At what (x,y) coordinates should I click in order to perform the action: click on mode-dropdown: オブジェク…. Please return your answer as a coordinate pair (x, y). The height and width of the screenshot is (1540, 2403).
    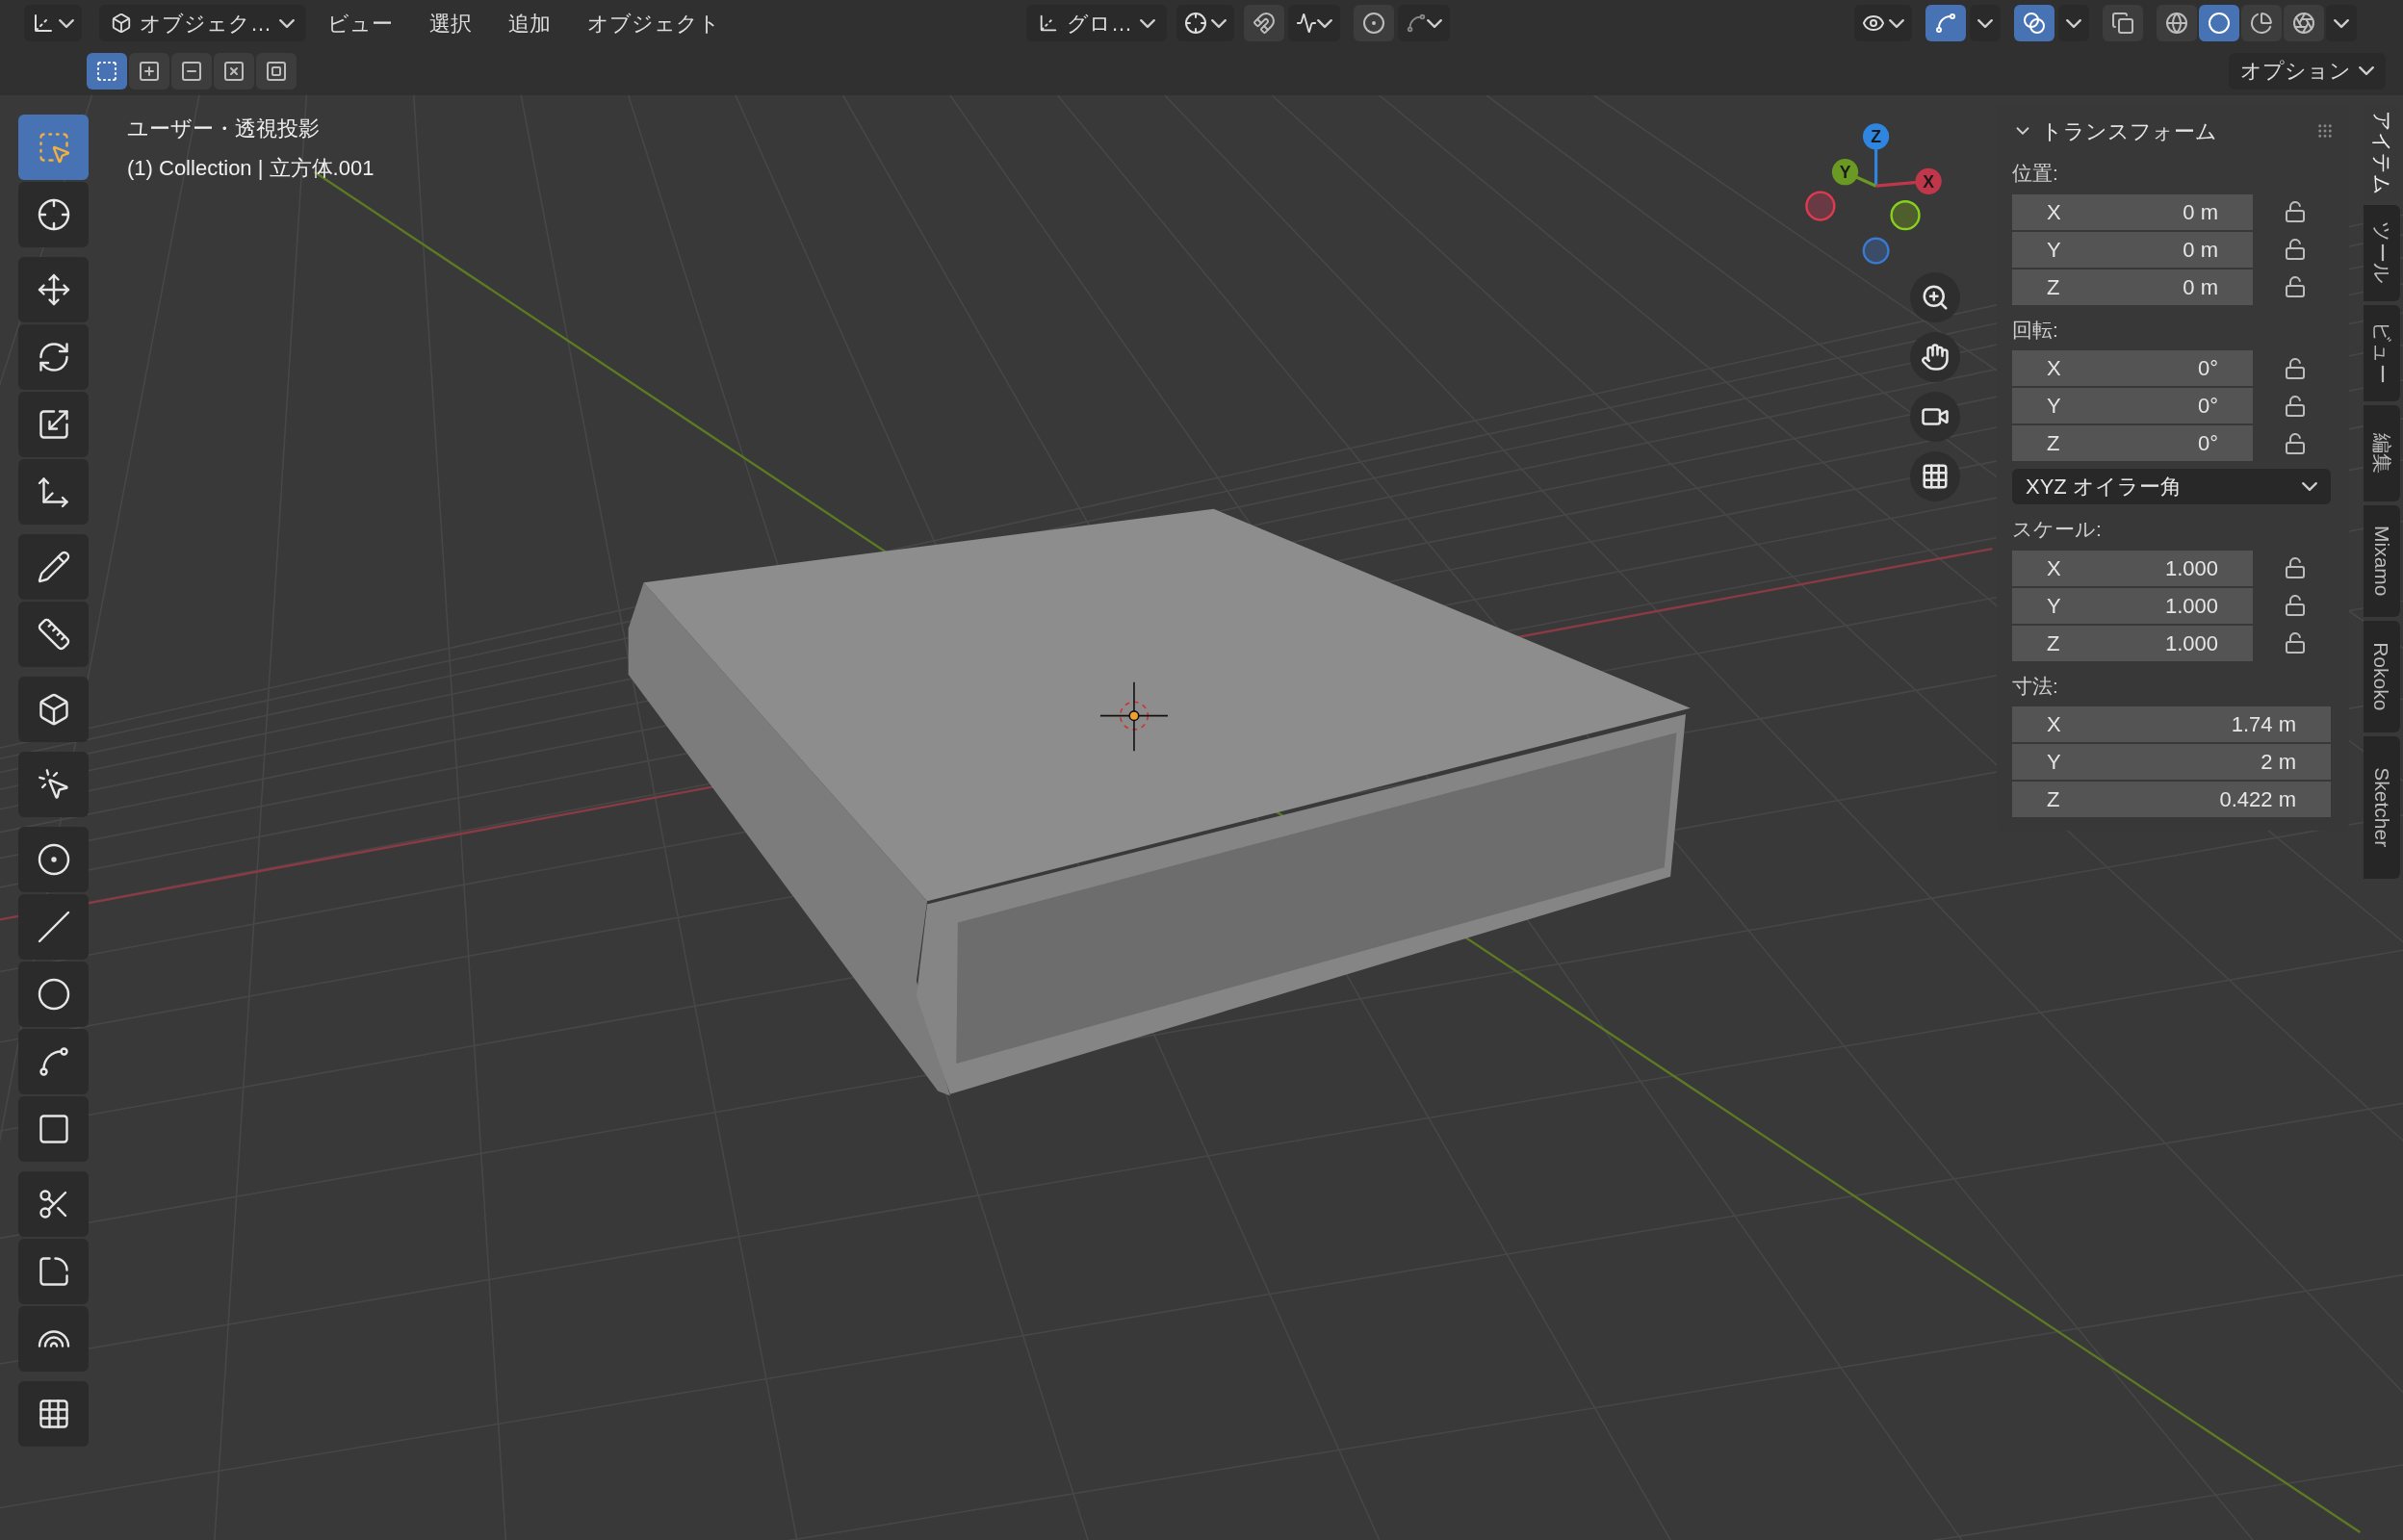
    Looking at the image, I should click on (202, 23).